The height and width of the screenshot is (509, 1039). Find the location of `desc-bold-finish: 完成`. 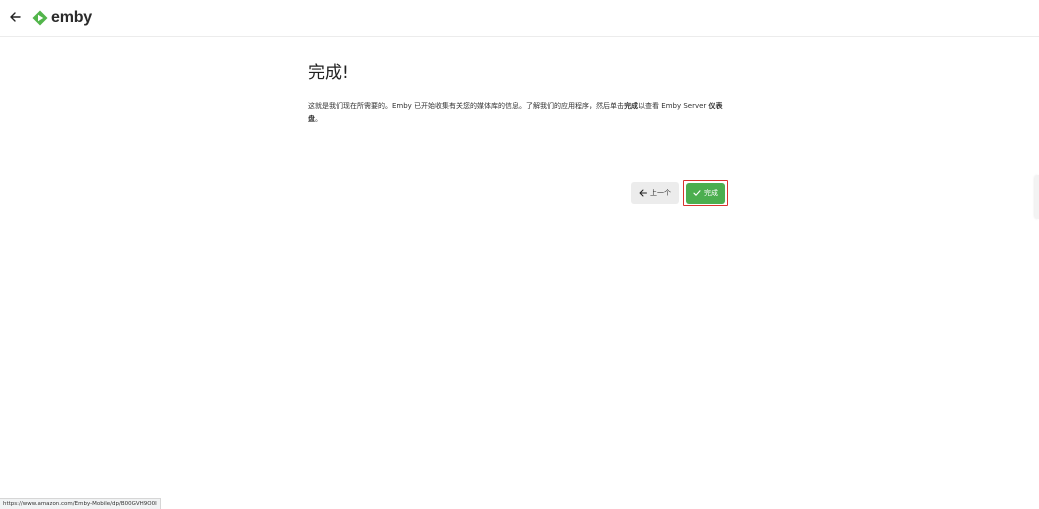

desc-bold-finish: 完成 is located at coordinates (631, 106).